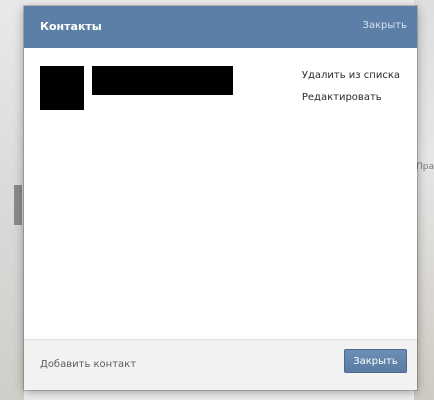 The height and width of the screenshot is (400, 434). What do you see at coordinates (18, 205) in the screenshot?
I see `background-left-thumbnail` at bounding box center [18, 205].